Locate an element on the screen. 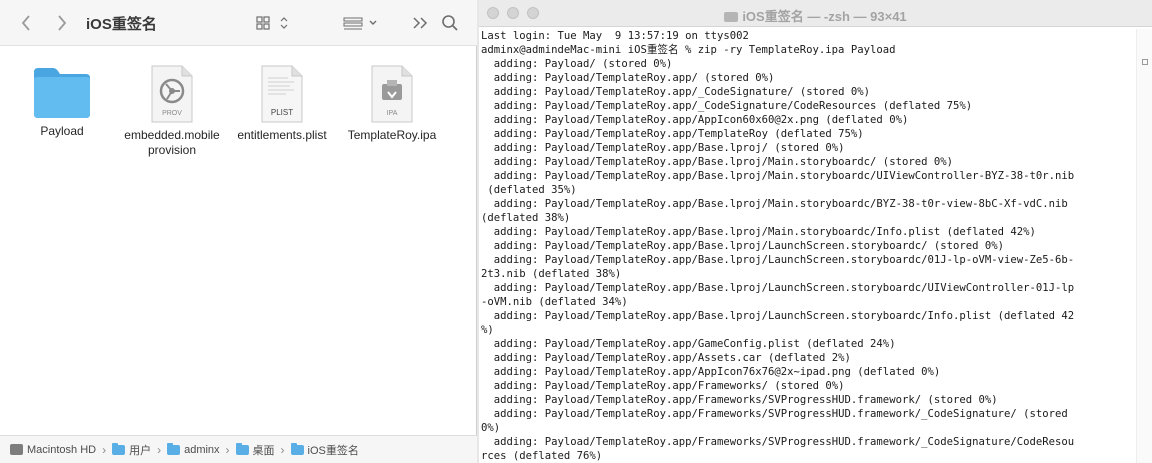 The width and height of the screenshot is (1152, 463). grid-view-icon is located at coordinates (272, 23).